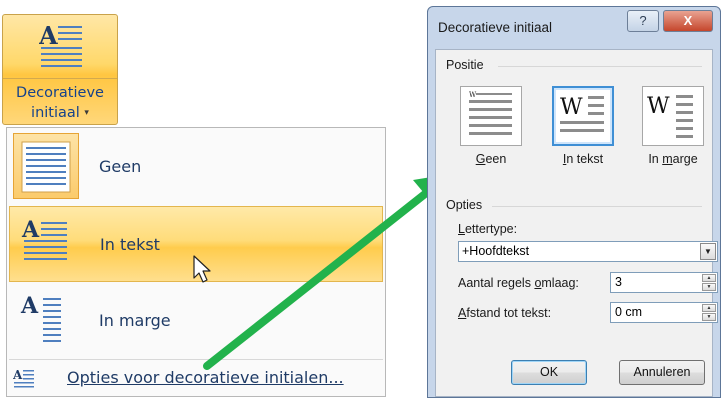 The width and height of the screenshot is (721, 398). I want to click on position-option-geen: W Geen, so click(491, 126).